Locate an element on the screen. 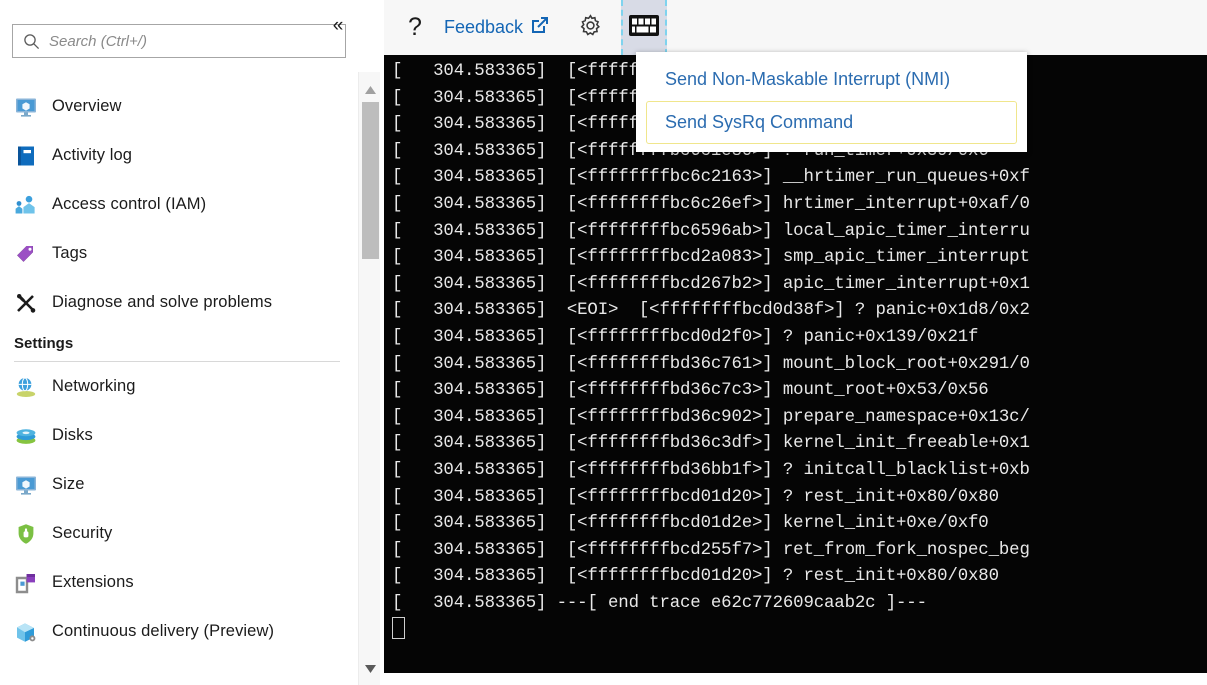 The height and width of the screenshot is (685, 1207). sidebar-item-continuous-delivery: Continuous delivery (Preview) is located at coordinates (176, 631).